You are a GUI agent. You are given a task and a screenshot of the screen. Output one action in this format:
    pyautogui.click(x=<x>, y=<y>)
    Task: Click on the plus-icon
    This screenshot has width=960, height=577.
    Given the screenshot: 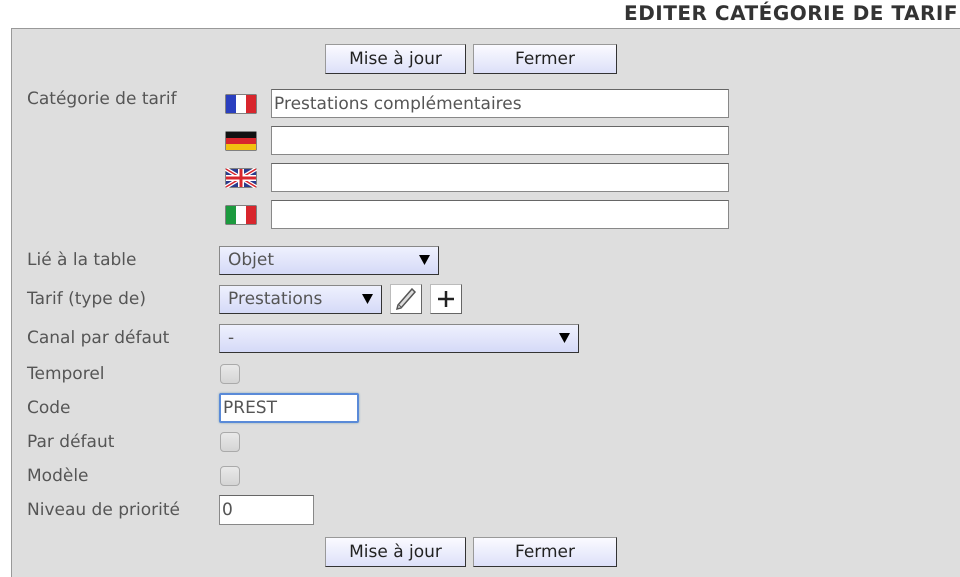 What is the action you would take?
    pyautogui.click(x=446, y=299)
    